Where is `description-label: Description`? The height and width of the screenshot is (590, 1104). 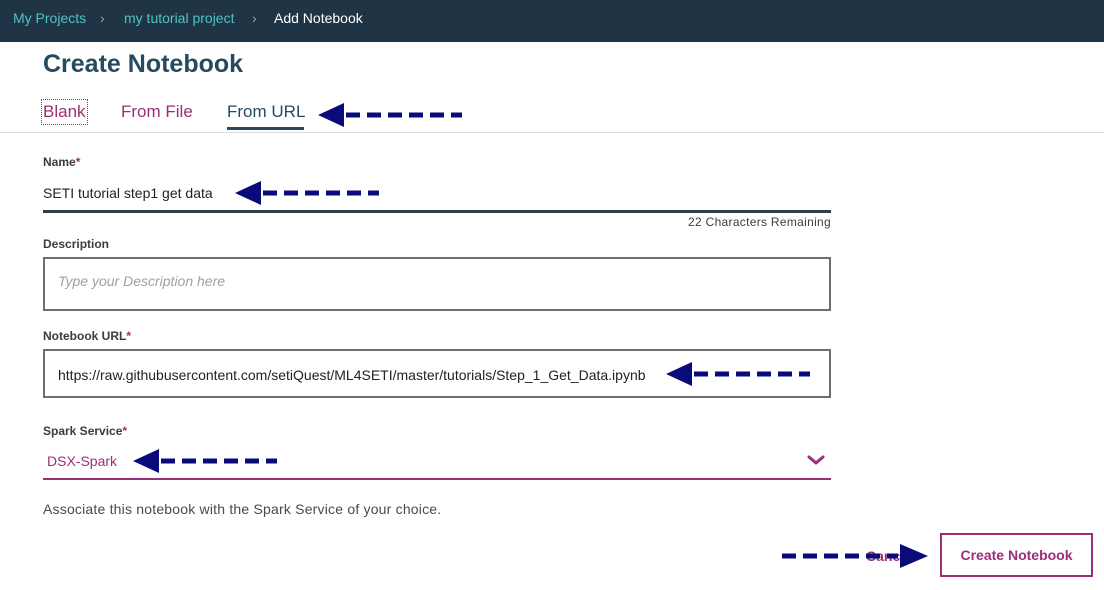
description-label: Description is located at coordinates (76, 244).